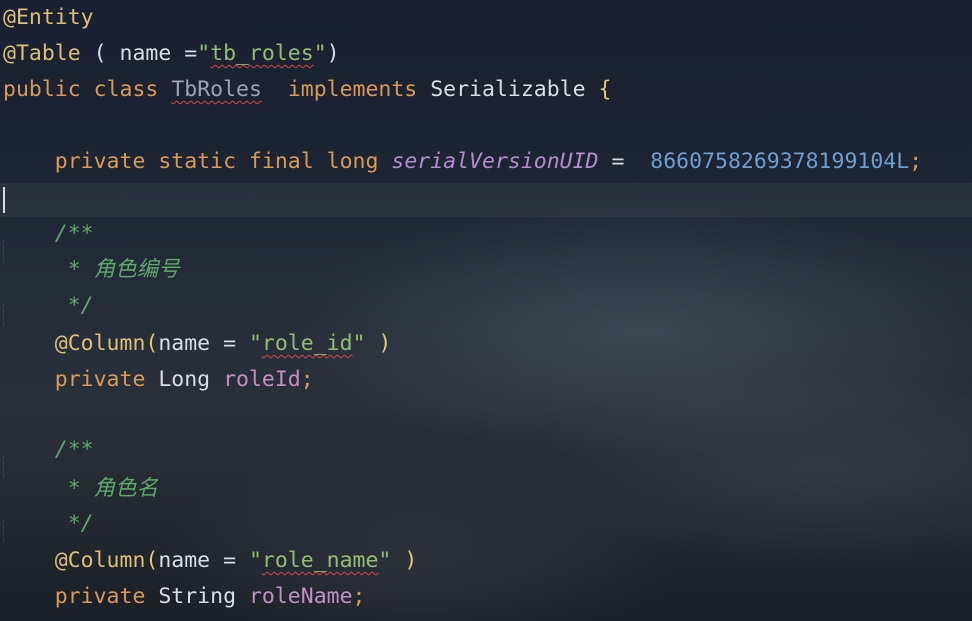 The width and height of the screenshot is (972, 621). Describe the element at coordinates (216, 89) in the screenshot. I see `class-name: TbRoles` at that location.